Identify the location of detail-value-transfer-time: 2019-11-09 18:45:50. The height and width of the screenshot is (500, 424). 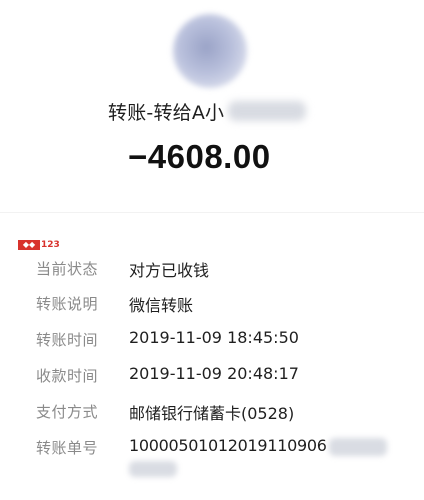
(214, 337).